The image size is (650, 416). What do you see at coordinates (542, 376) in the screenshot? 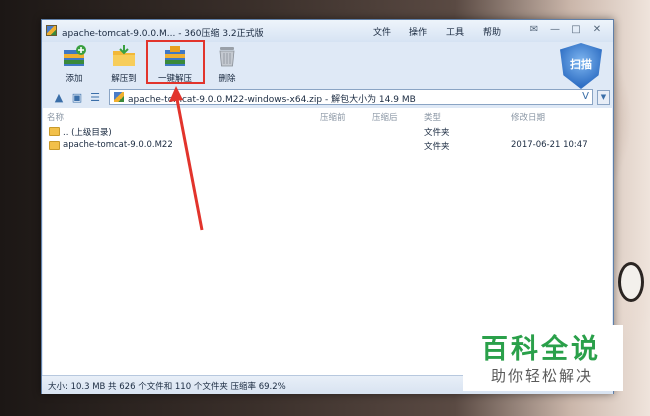
I see `brand-slogan: 助你轻松解决` at bounding box center [542, 376].